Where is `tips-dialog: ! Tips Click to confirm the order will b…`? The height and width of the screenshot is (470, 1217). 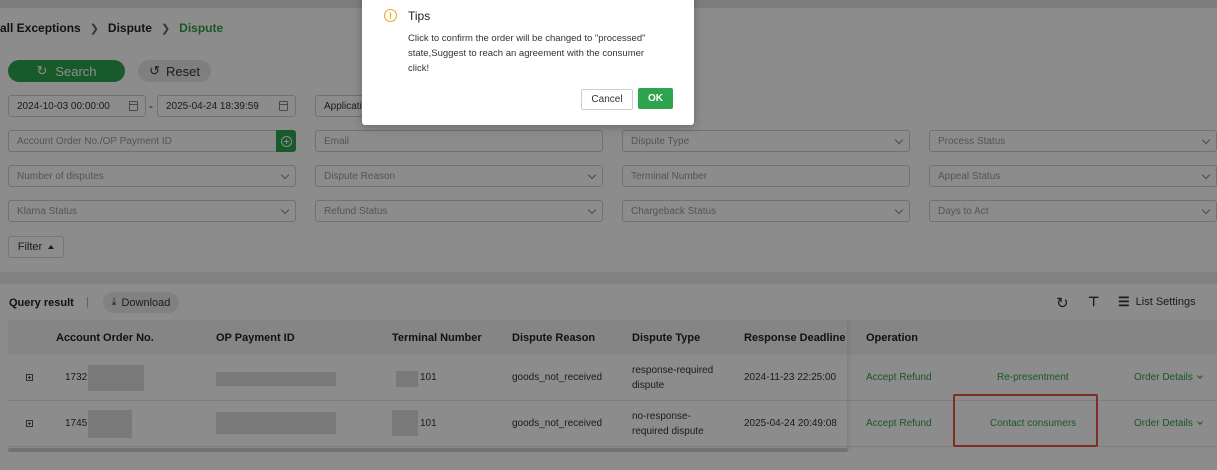
tips-dialog: ! Tips Click to confirm the order will b… is located at coordinates (528, 62).